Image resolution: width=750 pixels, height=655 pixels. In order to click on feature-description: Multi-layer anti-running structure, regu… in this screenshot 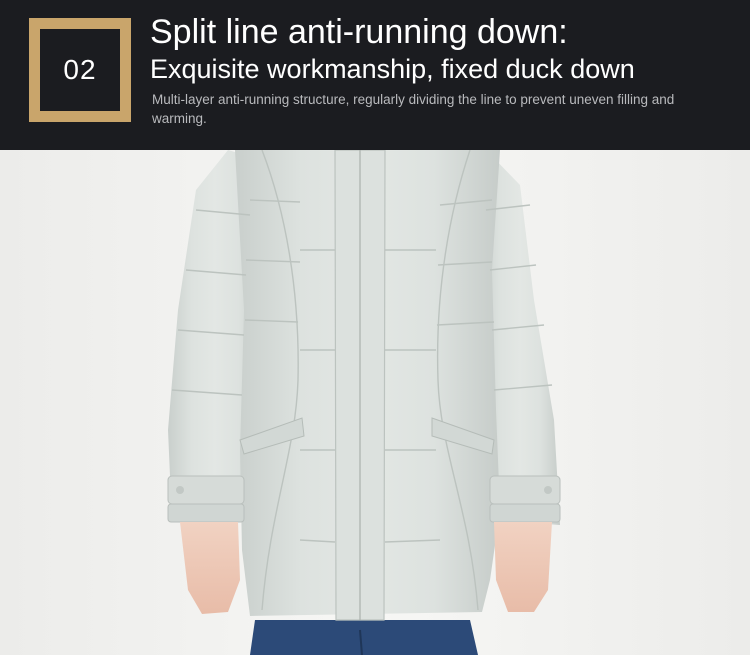, I will do `click(413, 109)`.